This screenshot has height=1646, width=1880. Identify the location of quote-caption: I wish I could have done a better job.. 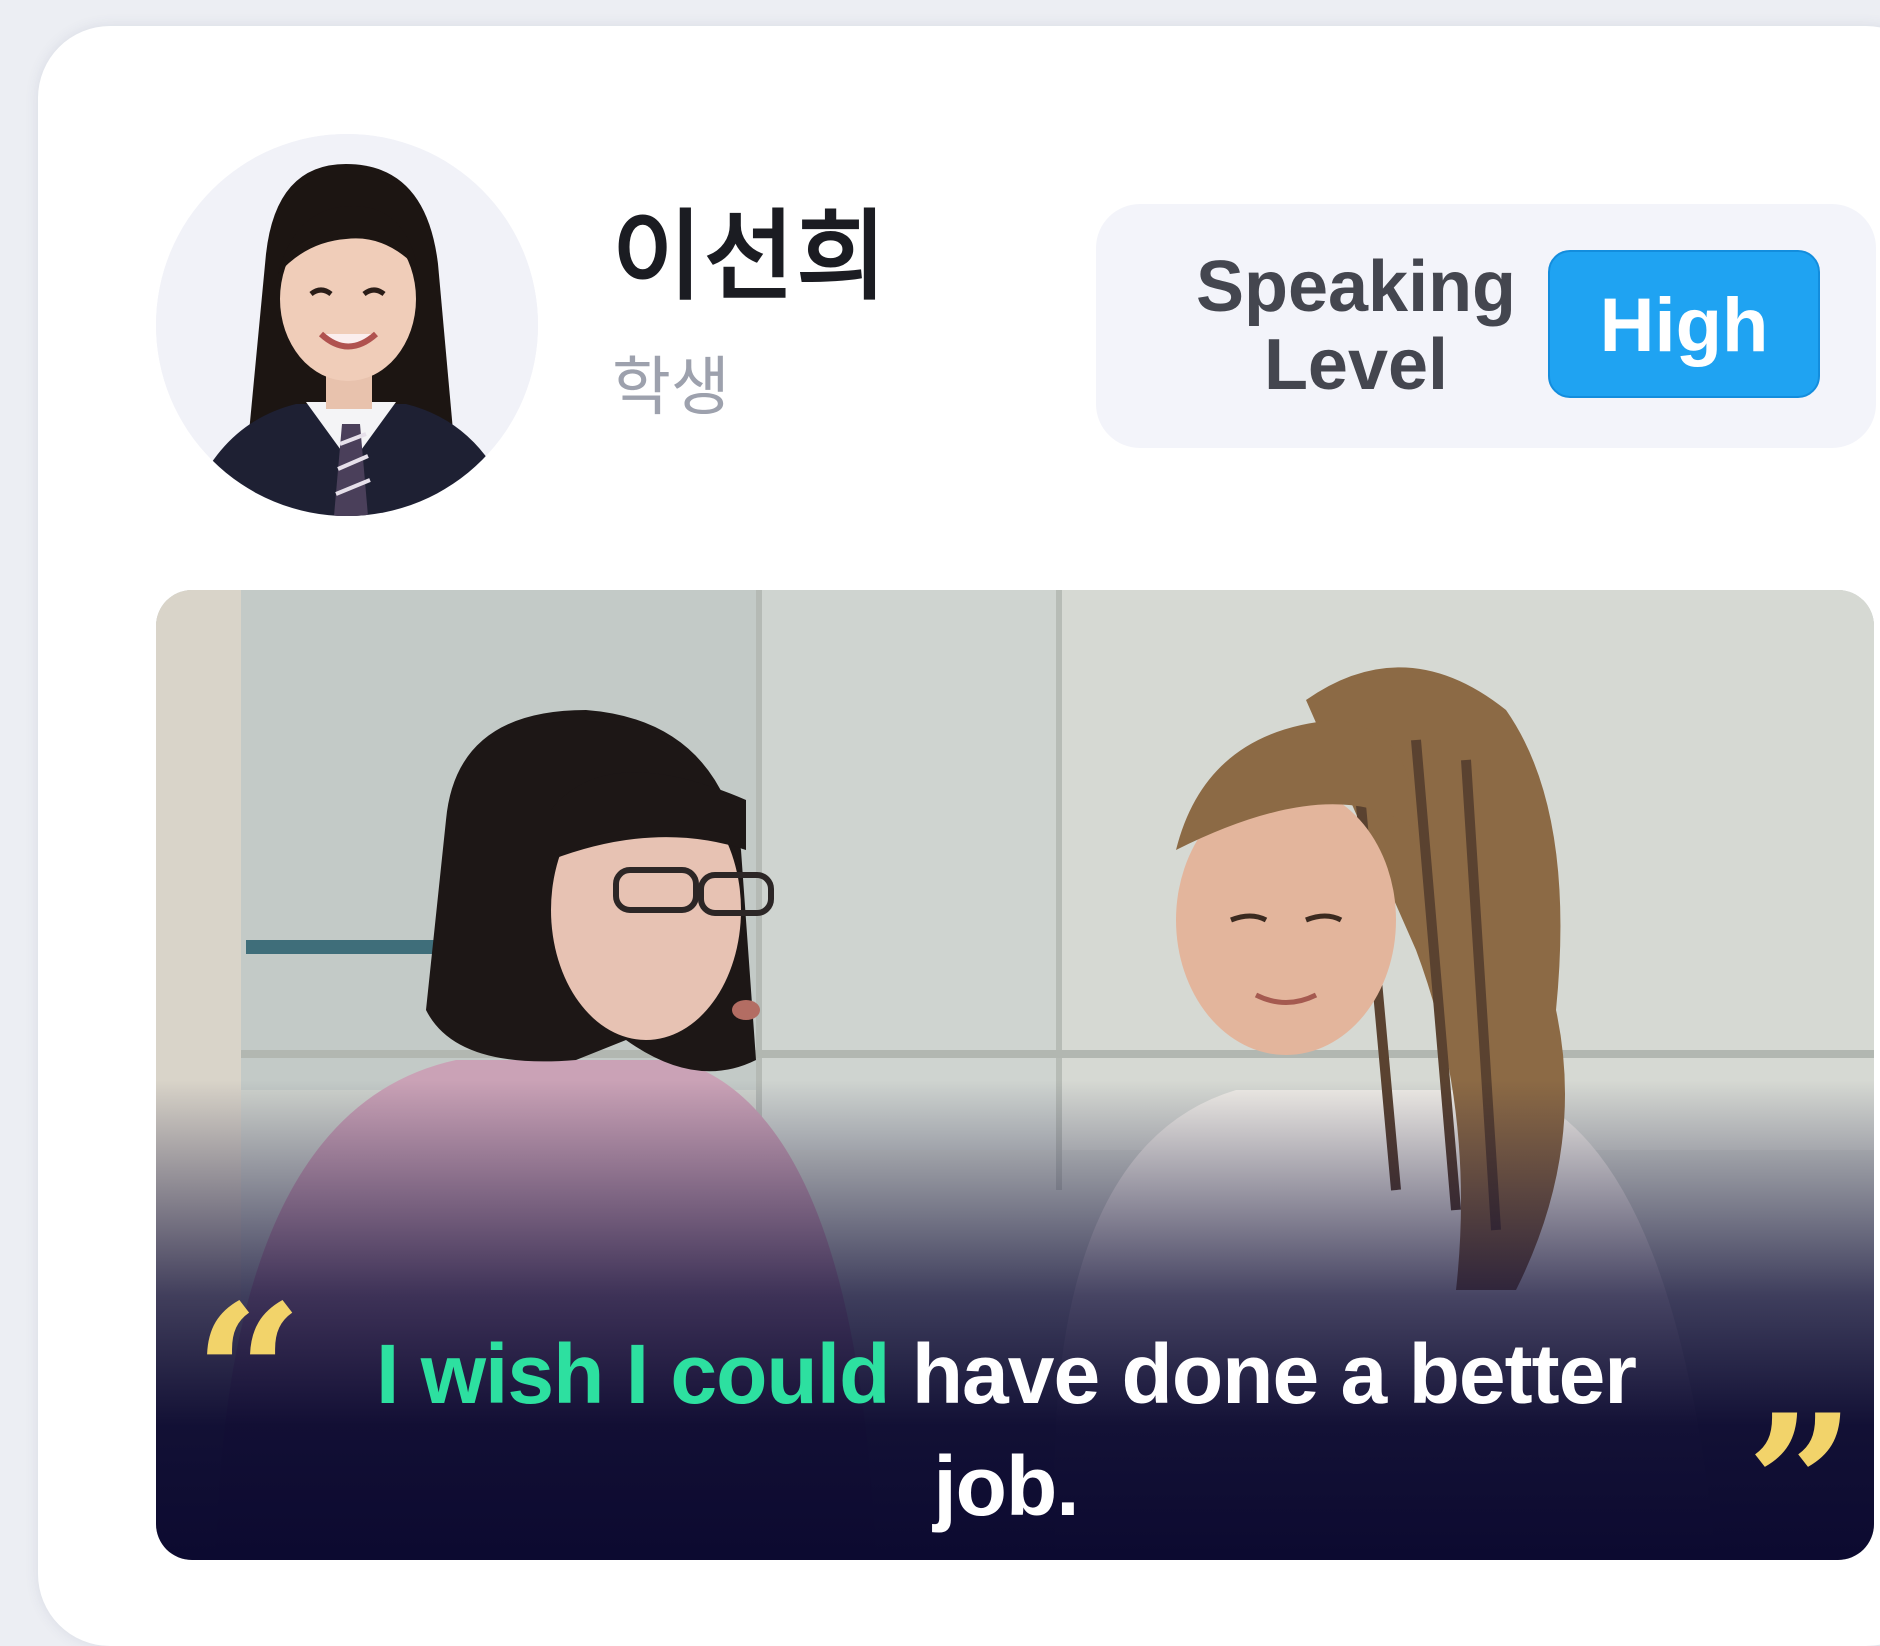
(1006, 1430).